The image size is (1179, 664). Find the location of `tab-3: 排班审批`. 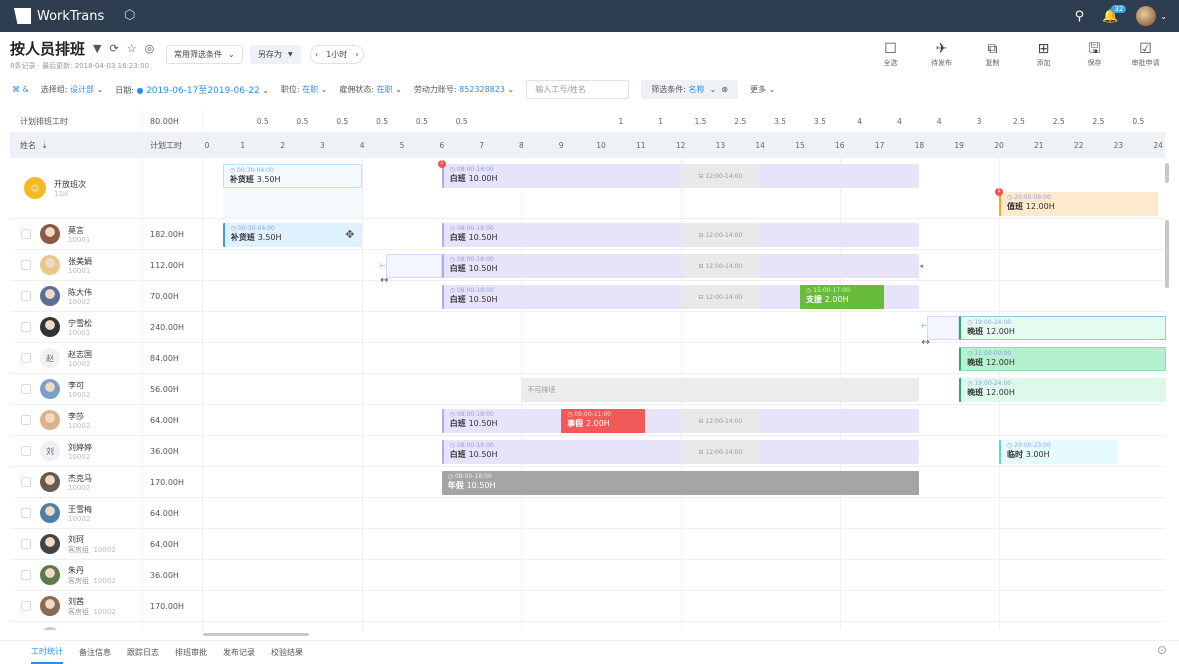

tab-3: 排班审批 is located at coordinates (191, 652).